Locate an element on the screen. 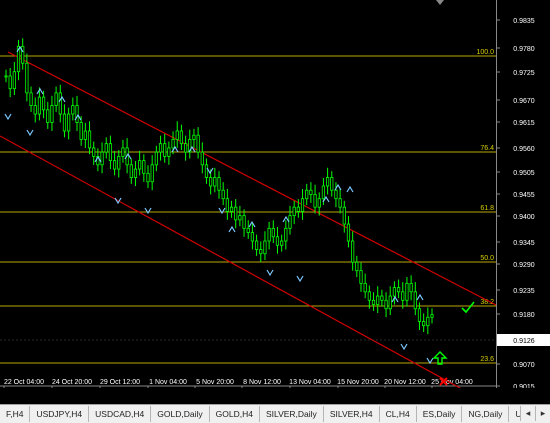 The height and width of the screenshot is (423, 550). price-axis-label: 0.9455 is located at coordinates (524, 195).